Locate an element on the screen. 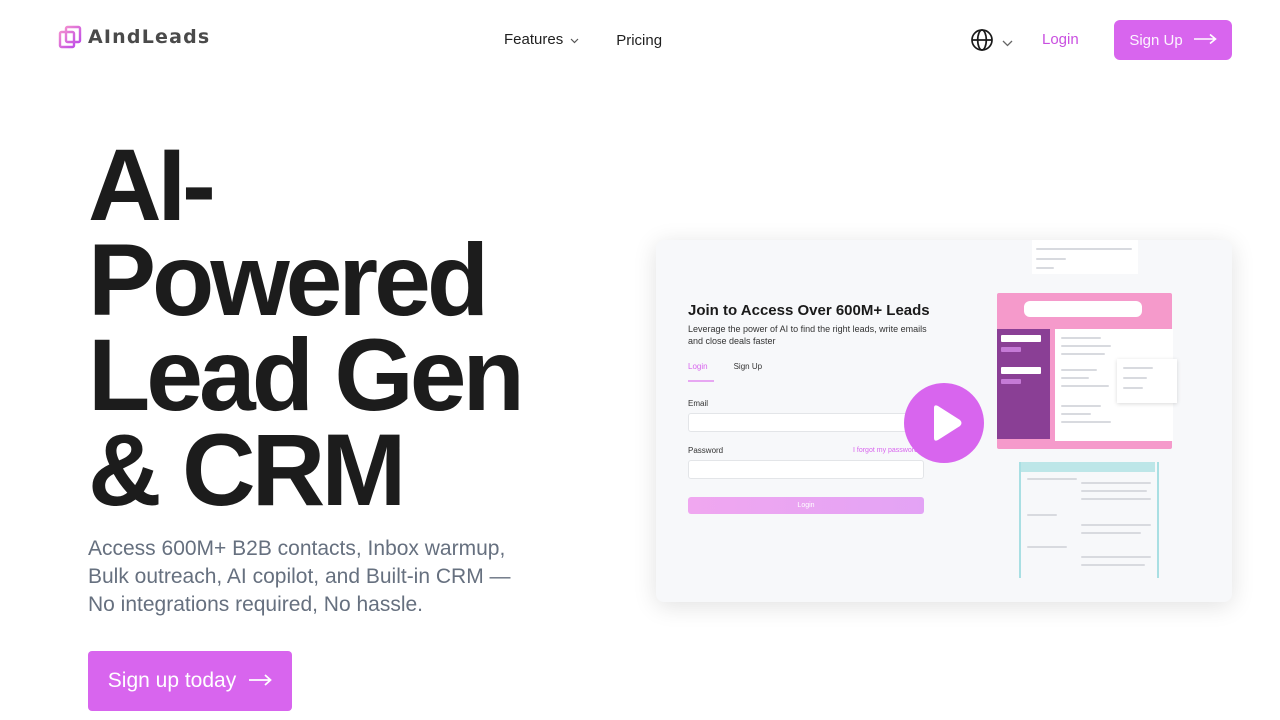  site-header: AIndLeads Features Pricing Login Sign Up is located at coordinates (640, 40).